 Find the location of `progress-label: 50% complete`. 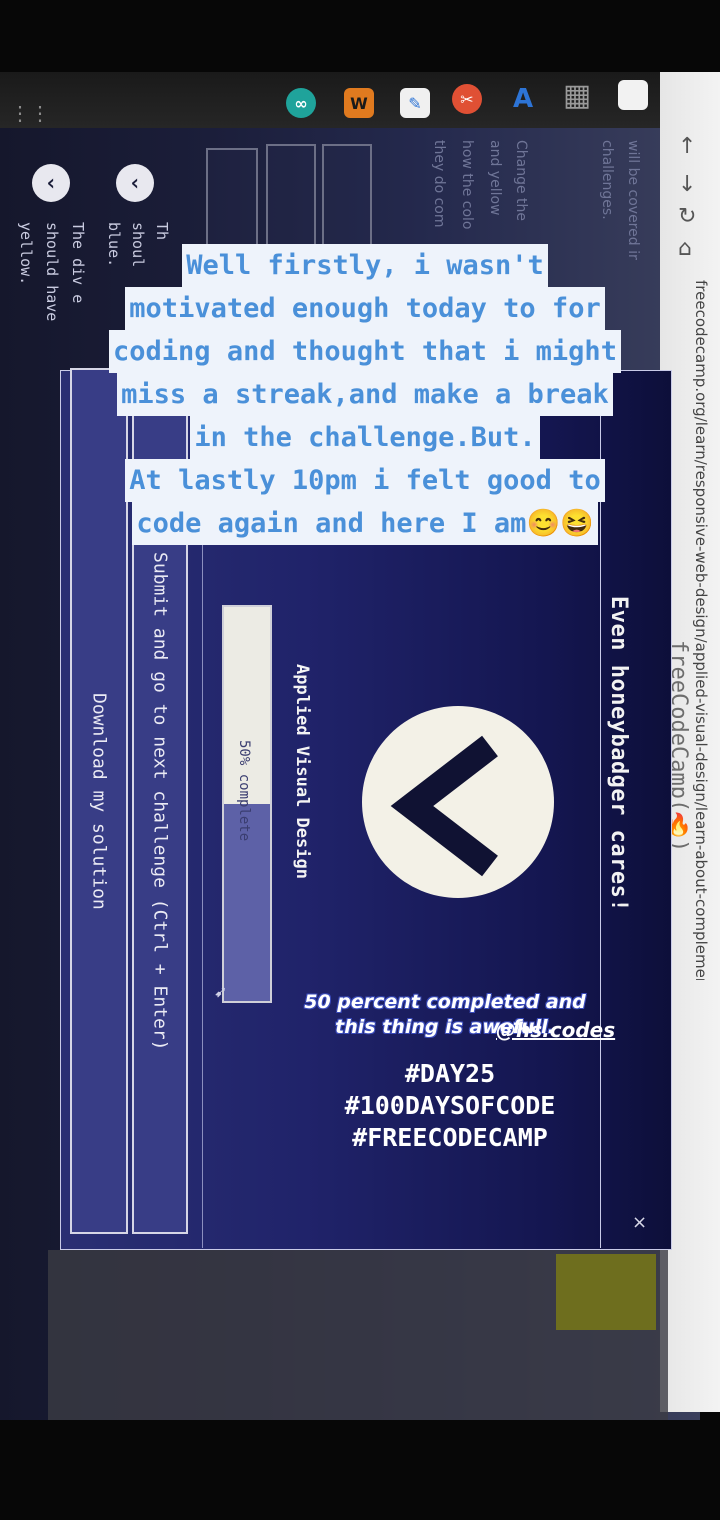

progress-label: 50% complete is located at coordinates (244, 791).